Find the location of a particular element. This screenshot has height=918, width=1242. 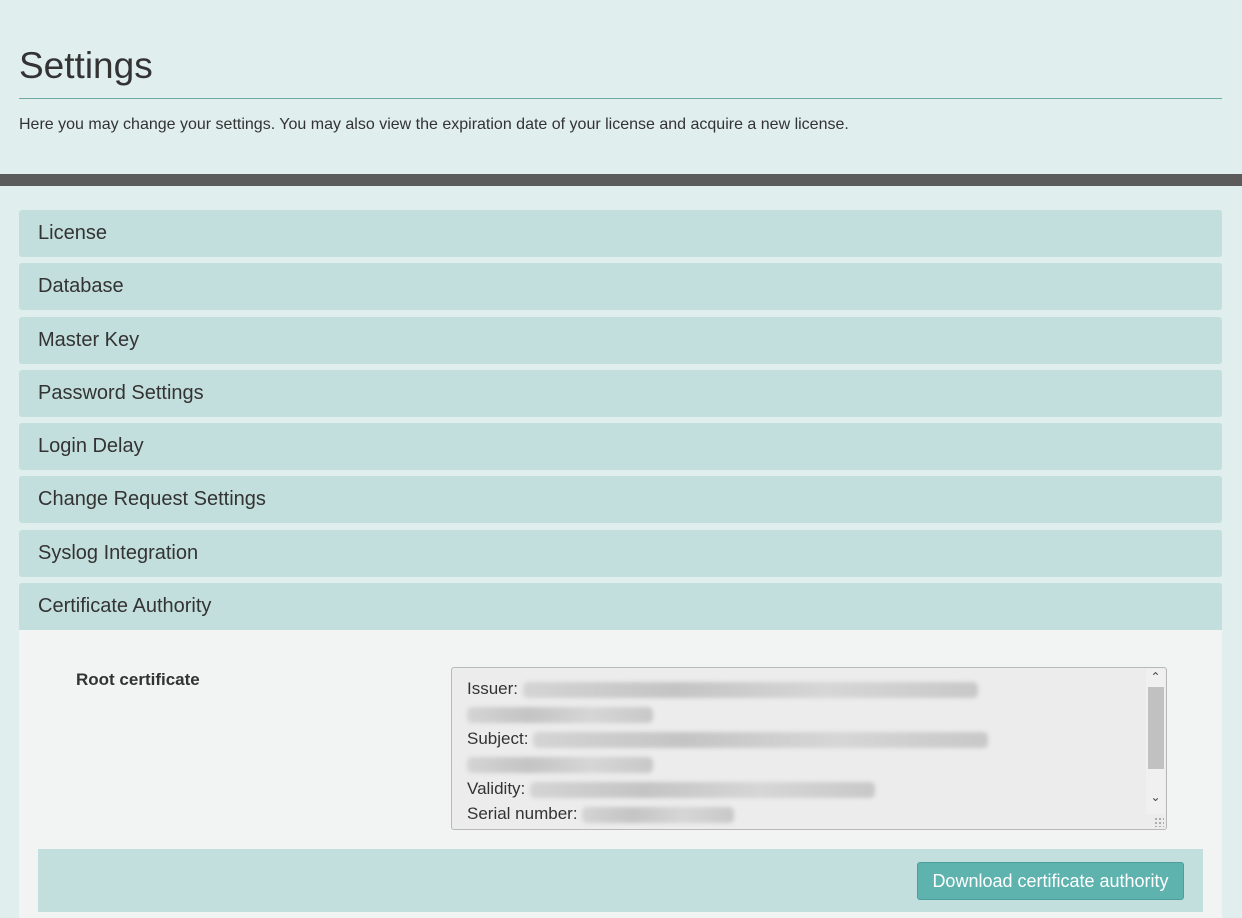

section-divider-bar is located at coordinates (621, 180).